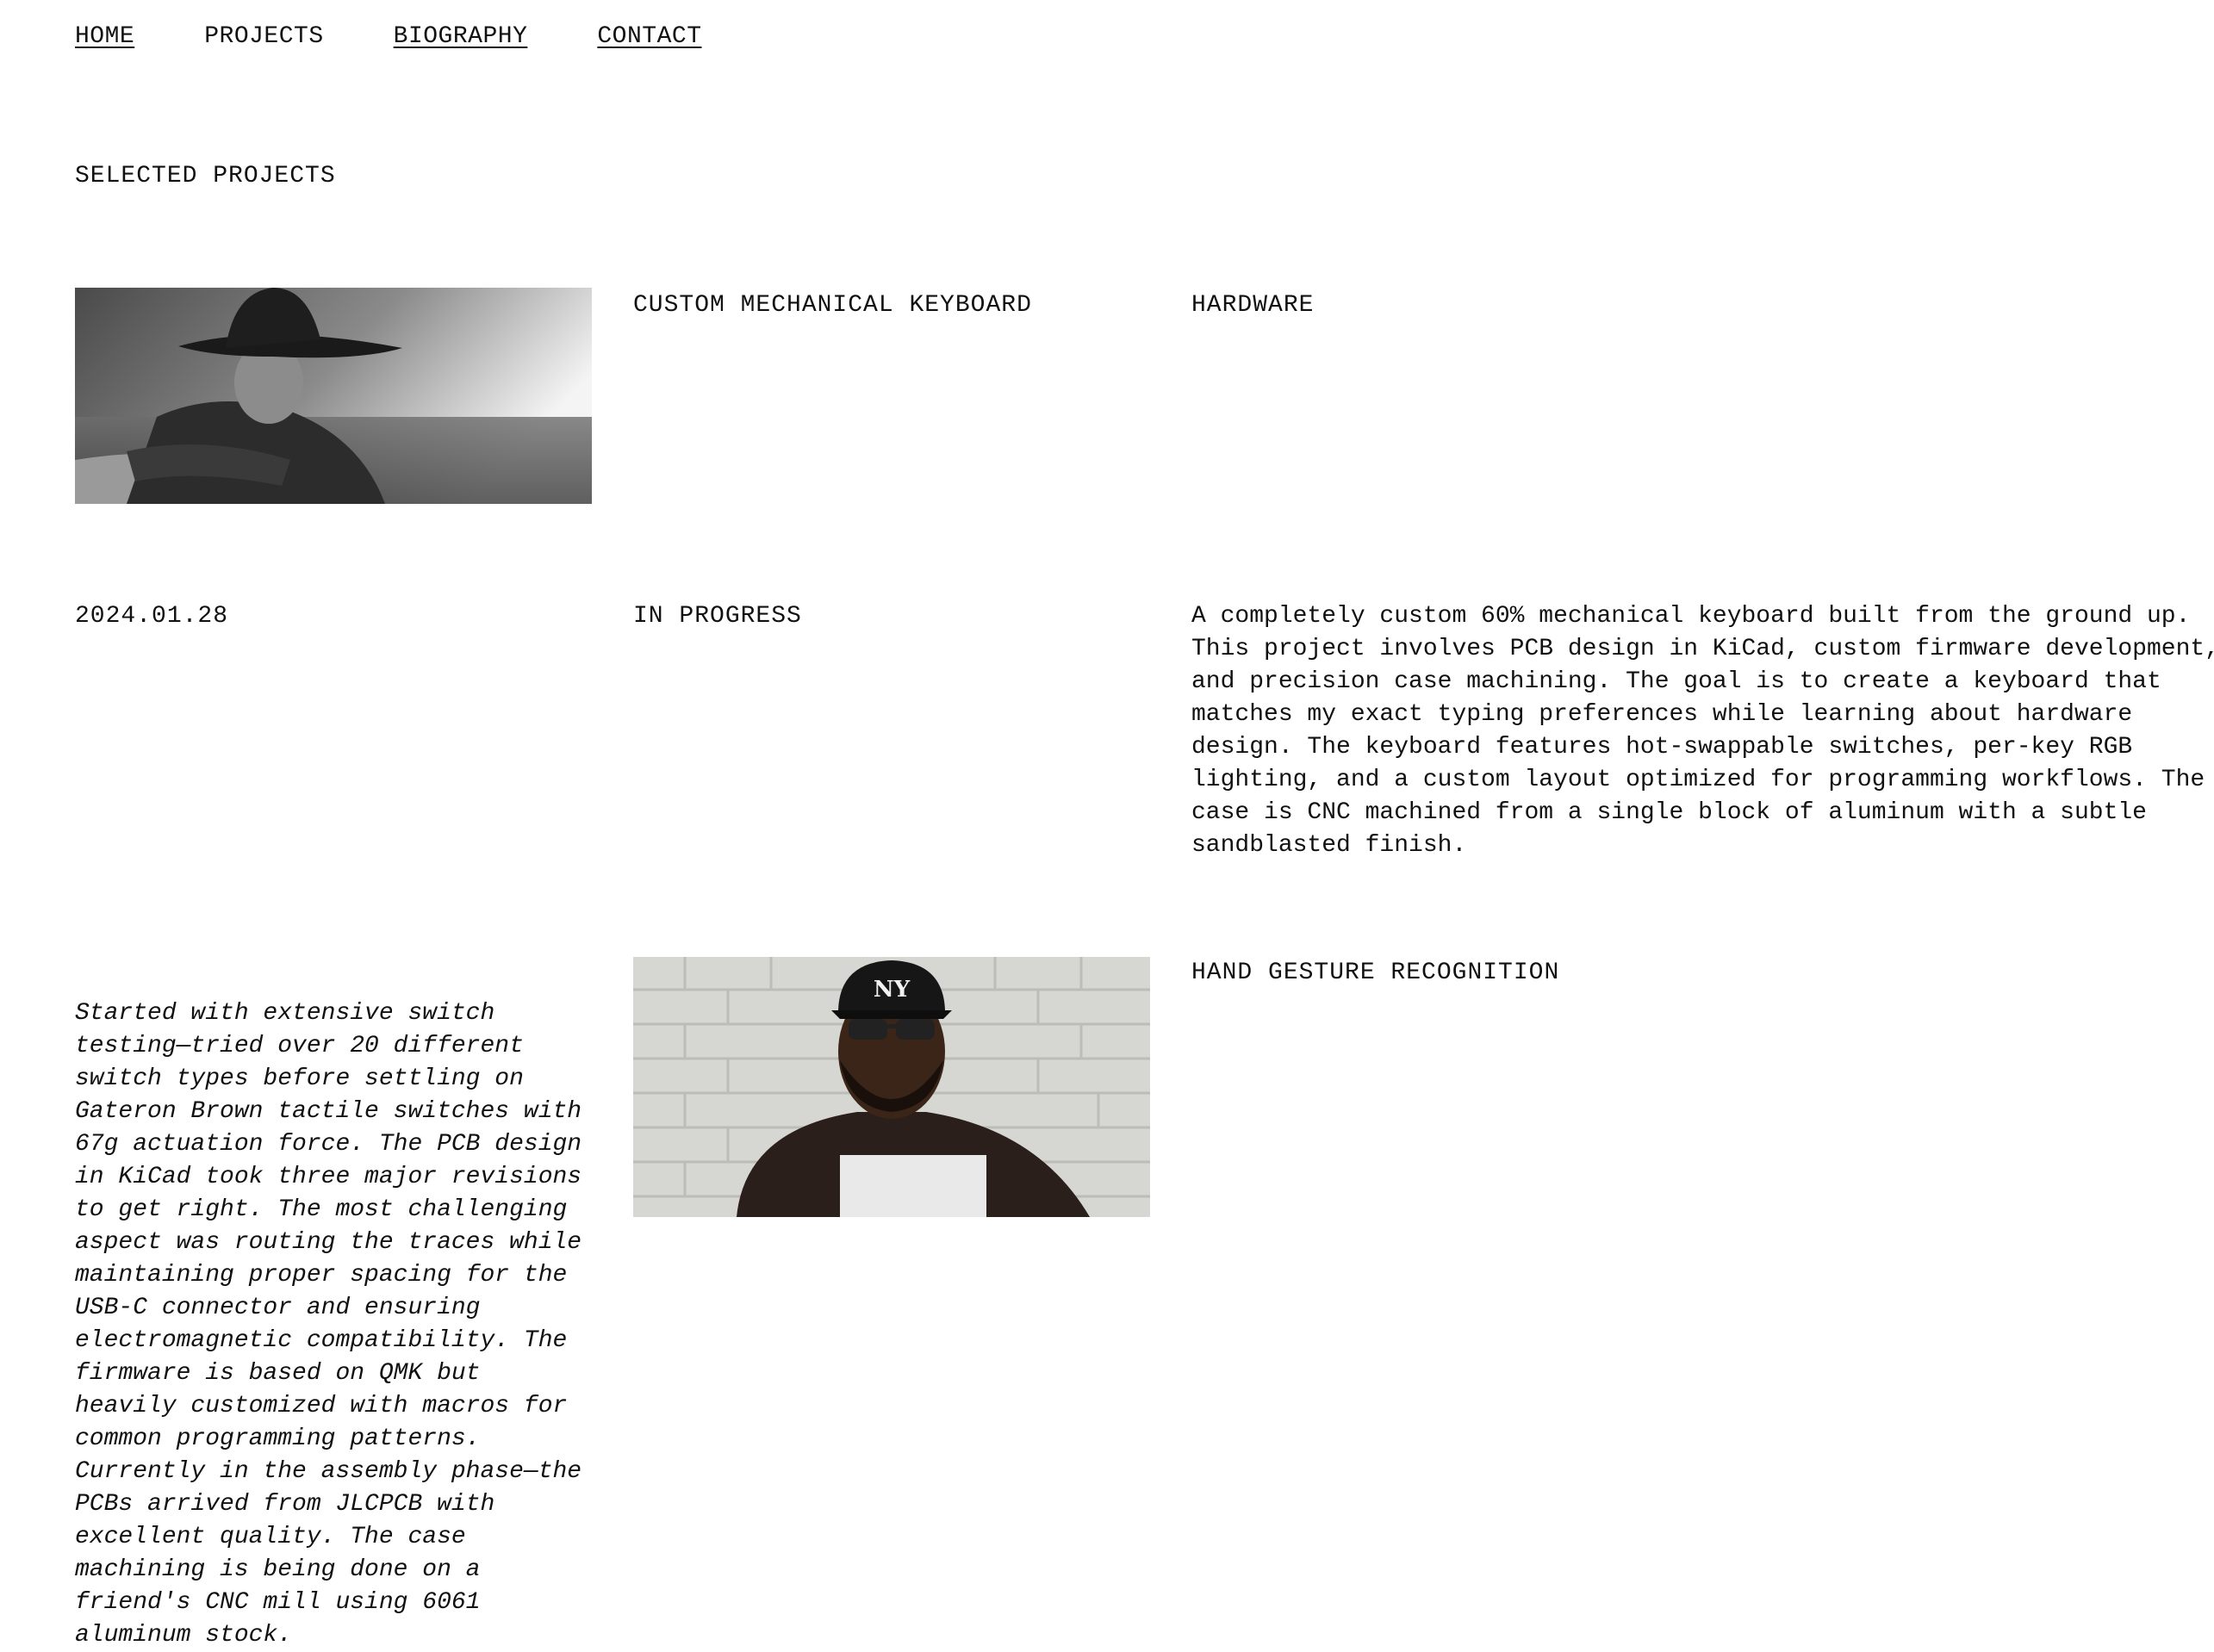  What do you see at coordinates (832, 305) in the screenshot?
I see `project-title: CUSTOM MECHANICAL KEYBOARD` at bounding box center [832, 305].